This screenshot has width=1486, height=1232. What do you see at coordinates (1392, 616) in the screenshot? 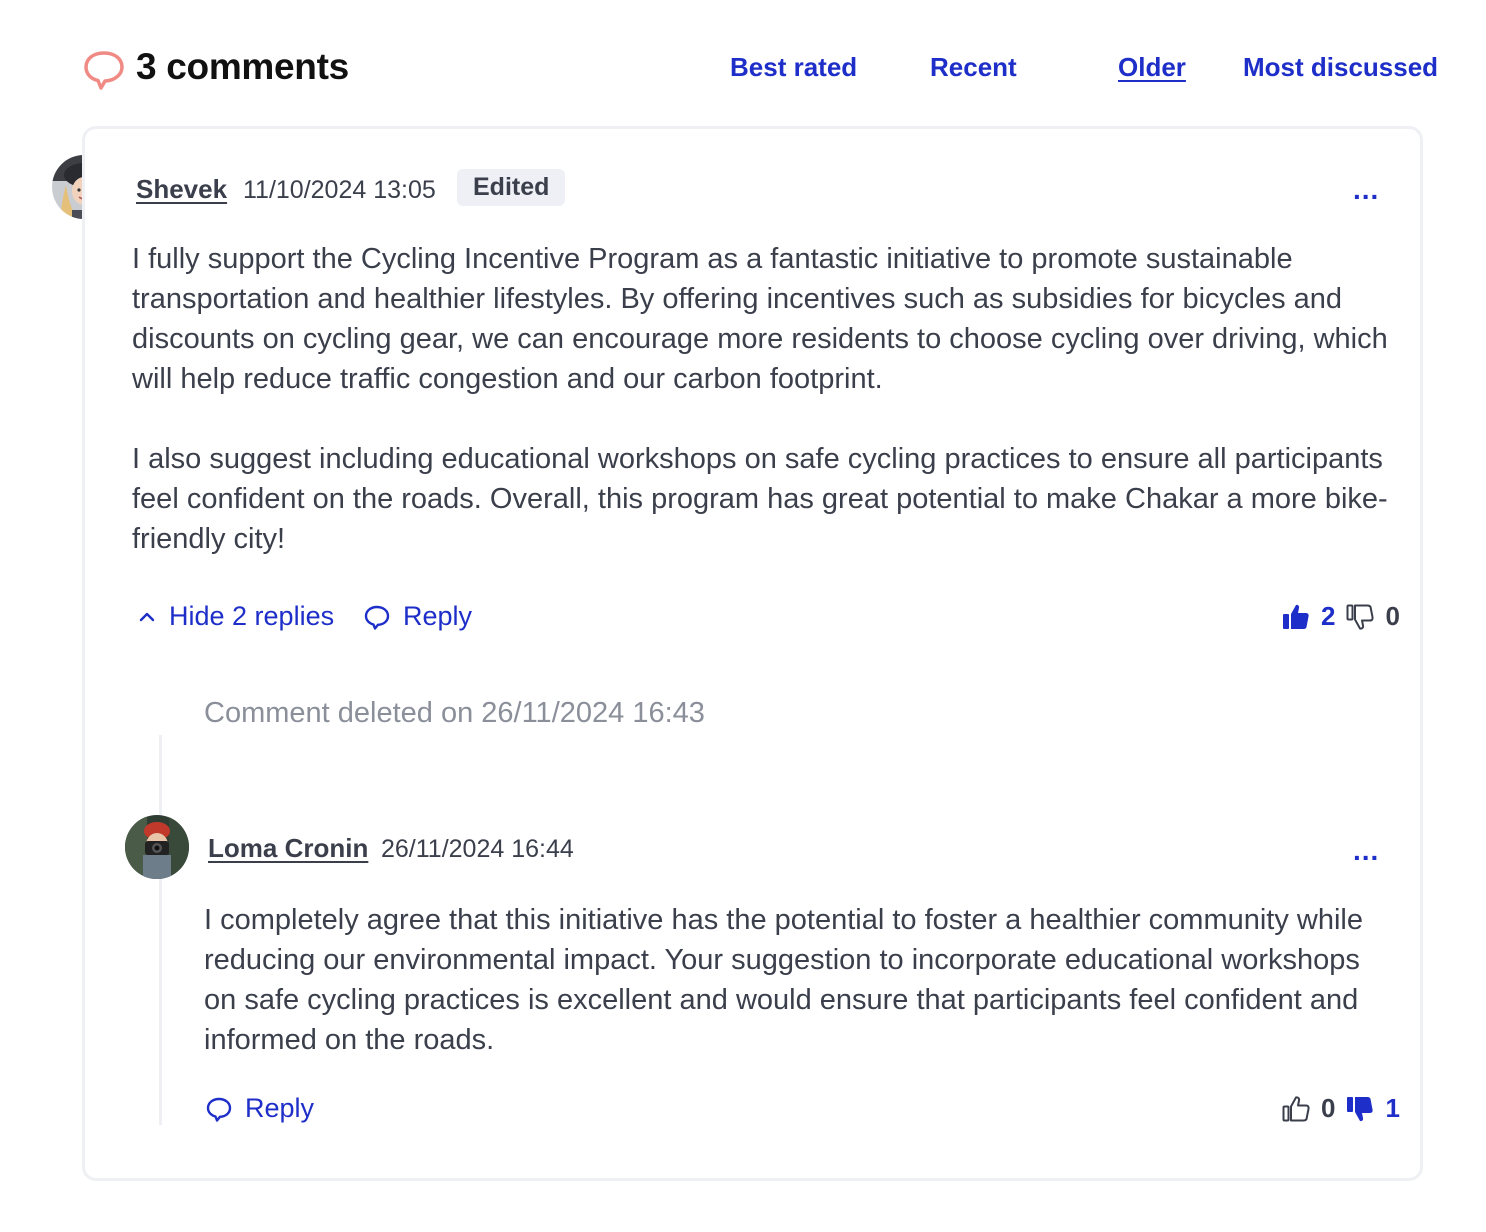
I see `downvote-count: 0` at bounding box center [1392, 616].